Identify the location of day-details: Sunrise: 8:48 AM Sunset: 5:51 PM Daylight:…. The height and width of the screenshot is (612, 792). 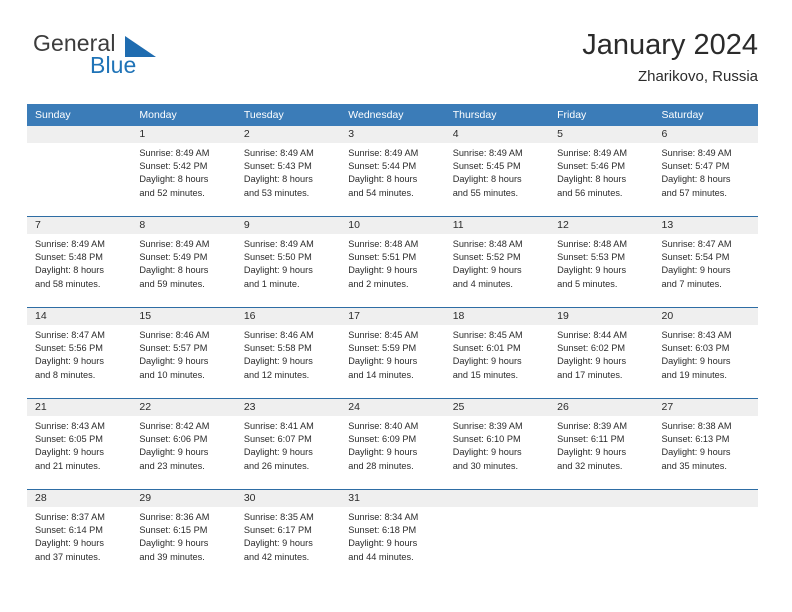
(392, 262).